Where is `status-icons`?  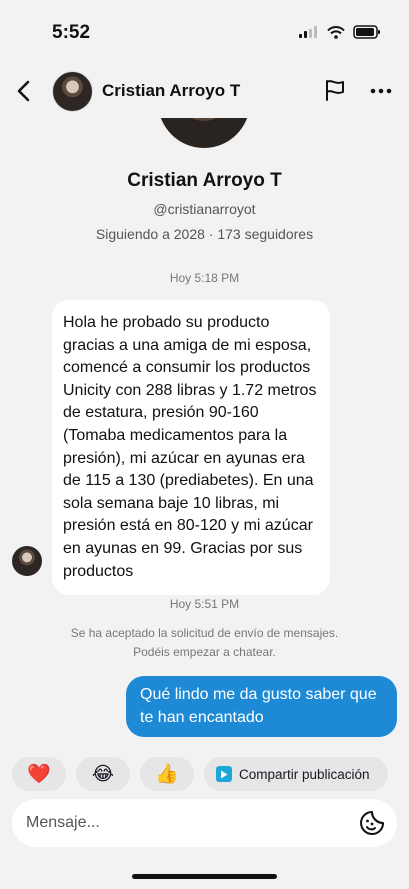
status-icons is located at coordinates (340, 32).